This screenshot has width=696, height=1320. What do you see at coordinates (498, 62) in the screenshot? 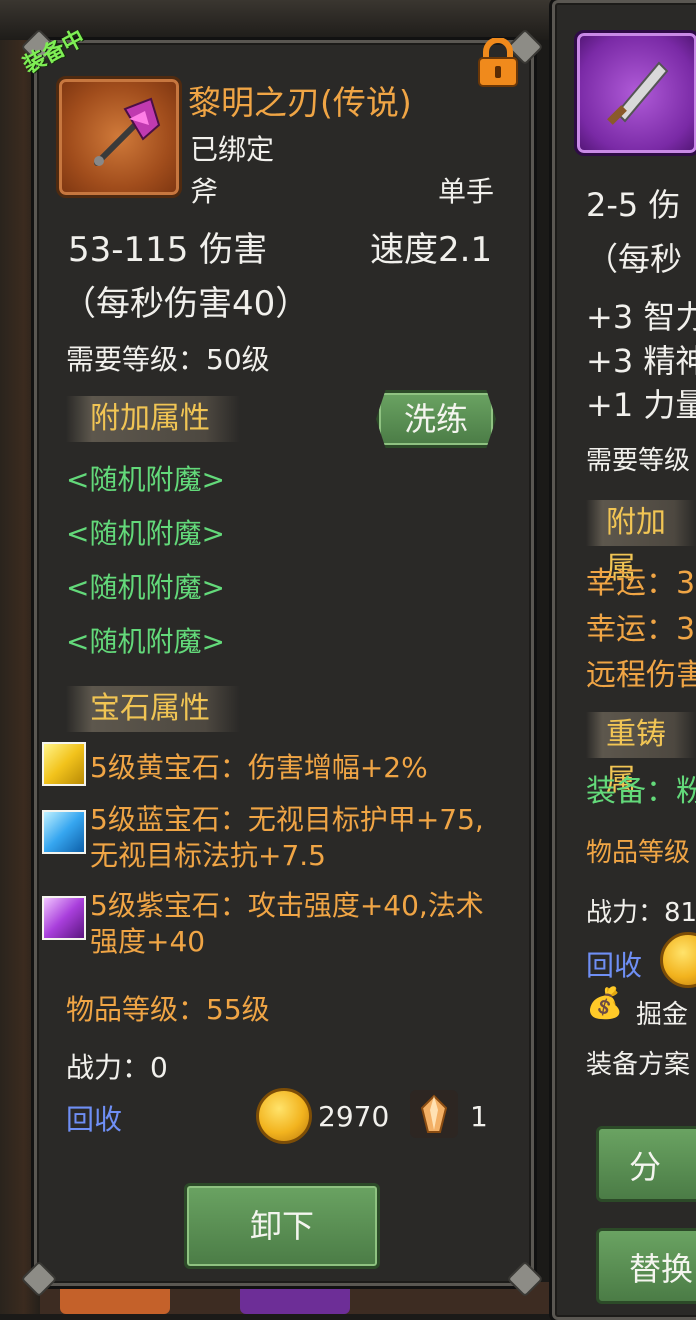
I see `lock-icon` at bounding box center [498, 62].